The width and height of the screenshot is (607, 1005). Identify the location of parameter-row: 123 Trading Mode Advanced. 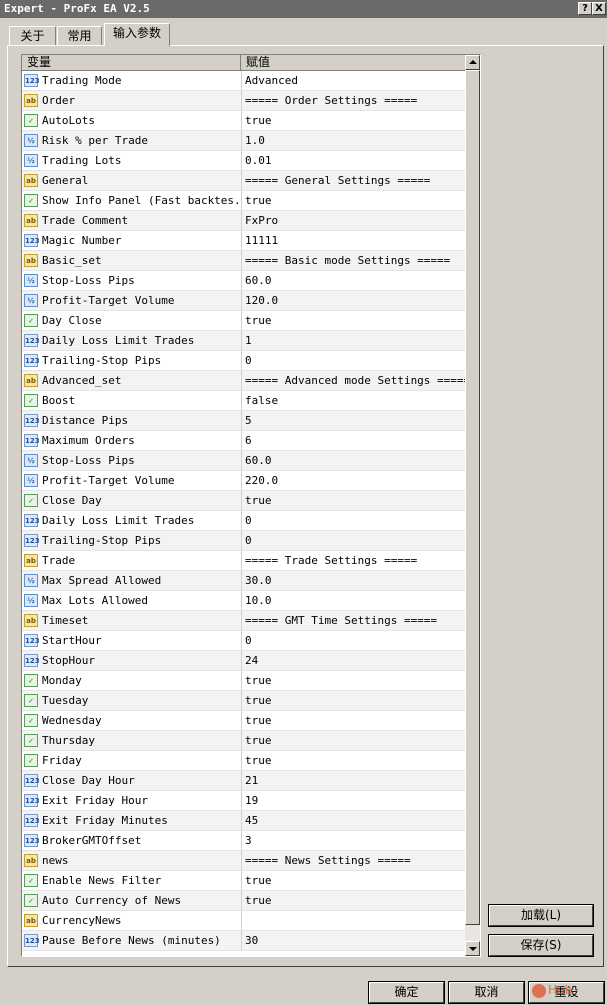
(243, 81).